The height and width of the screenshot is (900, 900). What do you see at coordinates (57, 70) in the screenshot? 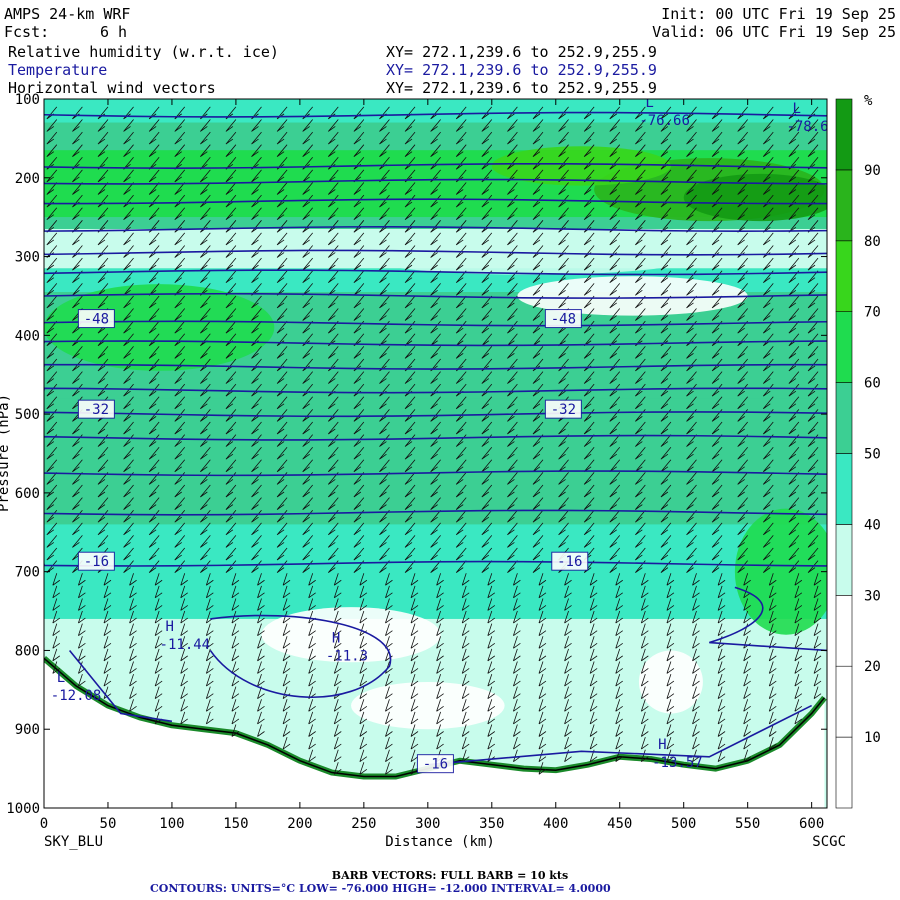
I see `field-temperature: Temperature` at bounding box center [57, 70].